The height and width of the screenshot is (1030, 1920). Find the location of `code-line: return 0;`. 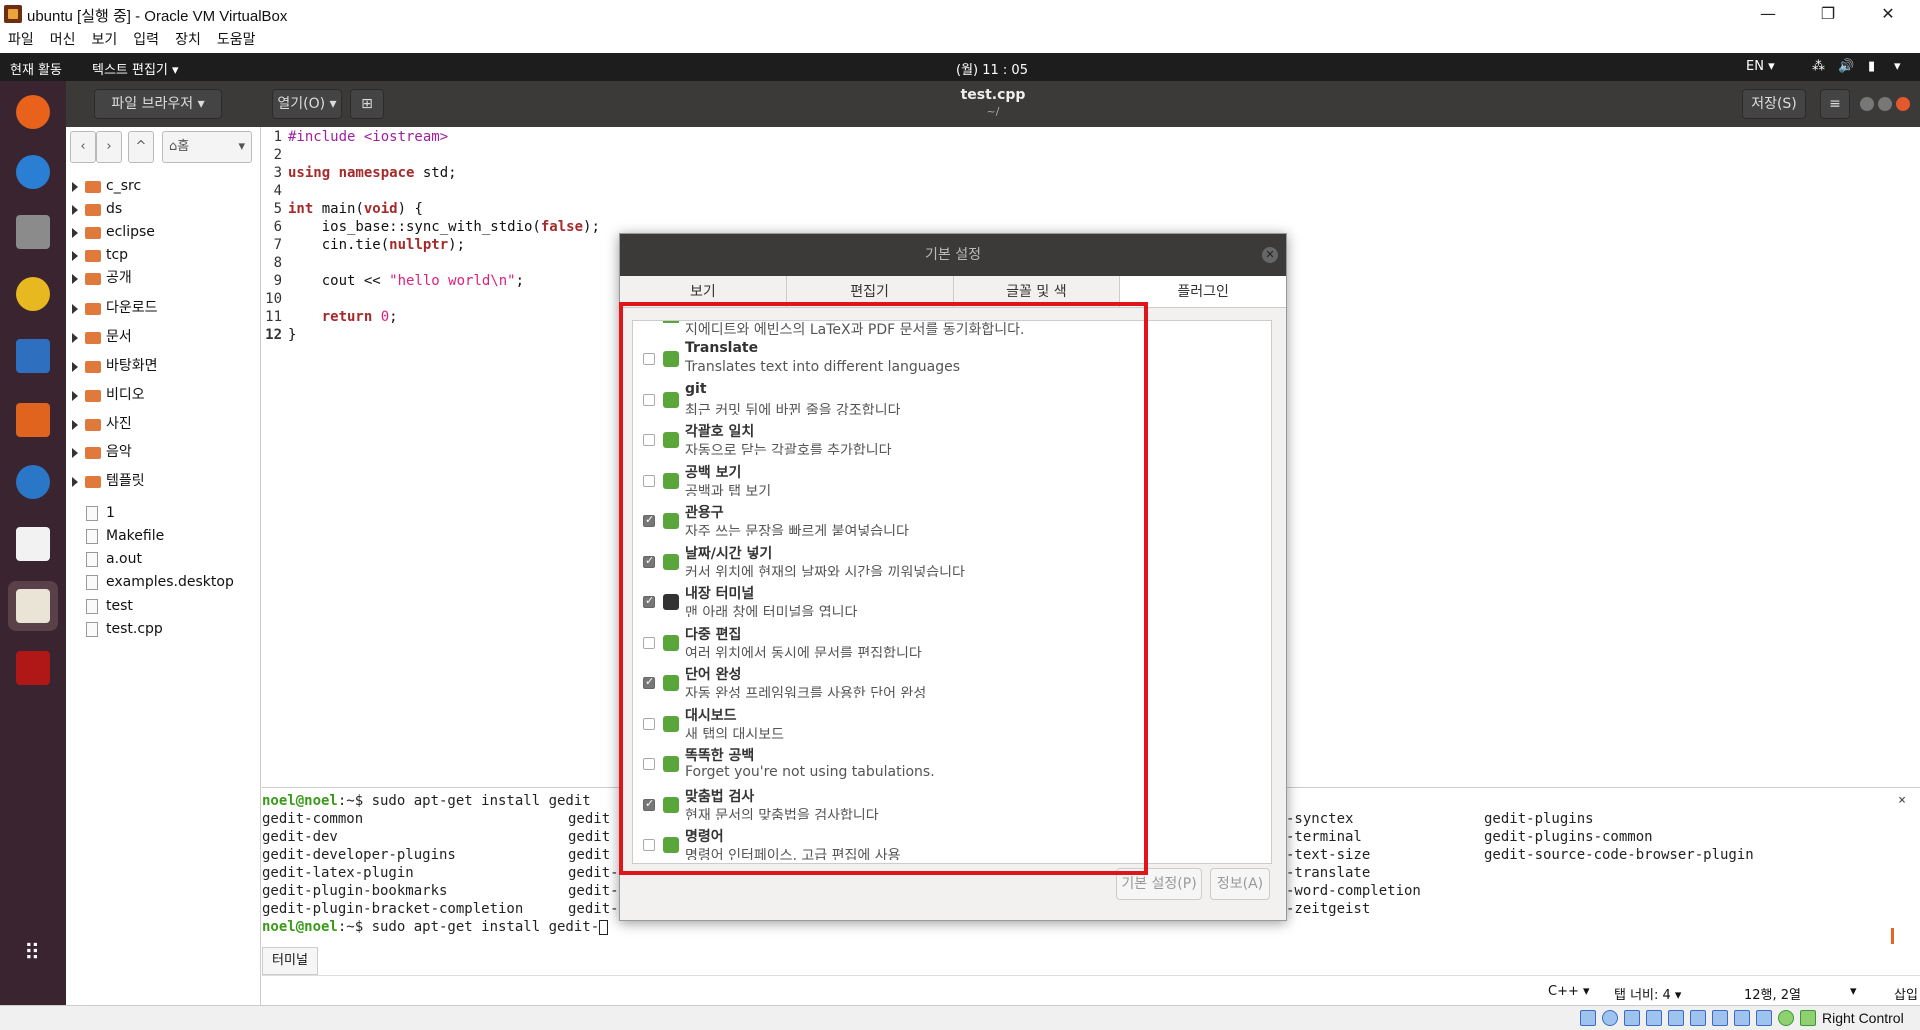

code-line: return 0; is located at coordinates (343, 317).